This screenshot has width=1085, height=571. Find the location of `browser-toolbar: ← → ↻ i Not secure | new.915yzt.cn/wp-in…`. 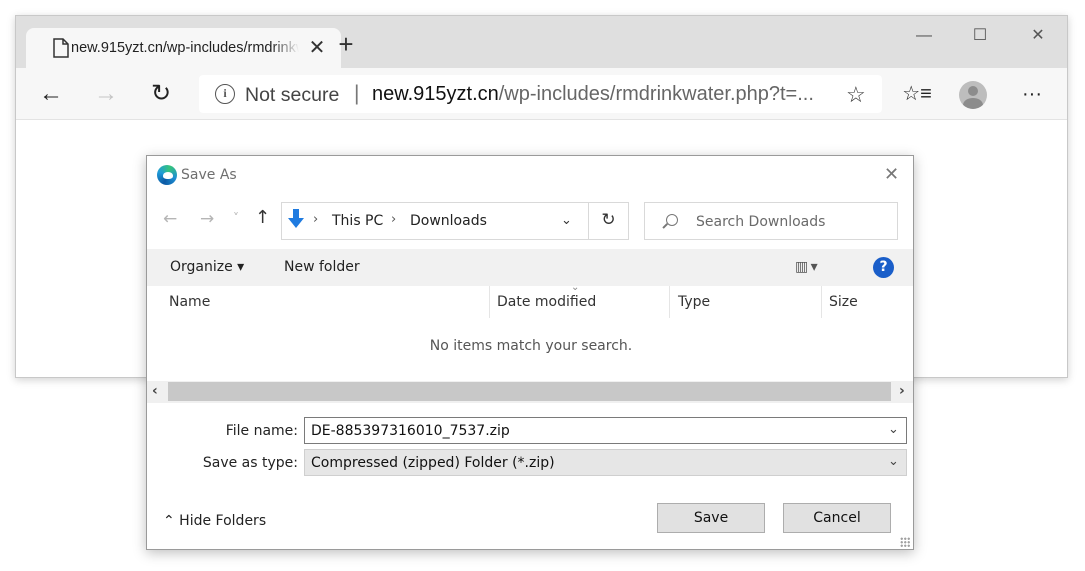

browser-toolbar: ← → ↻ i Not secure | new.915yzt.cn/wp-in… is located at coordinates (541, 94).